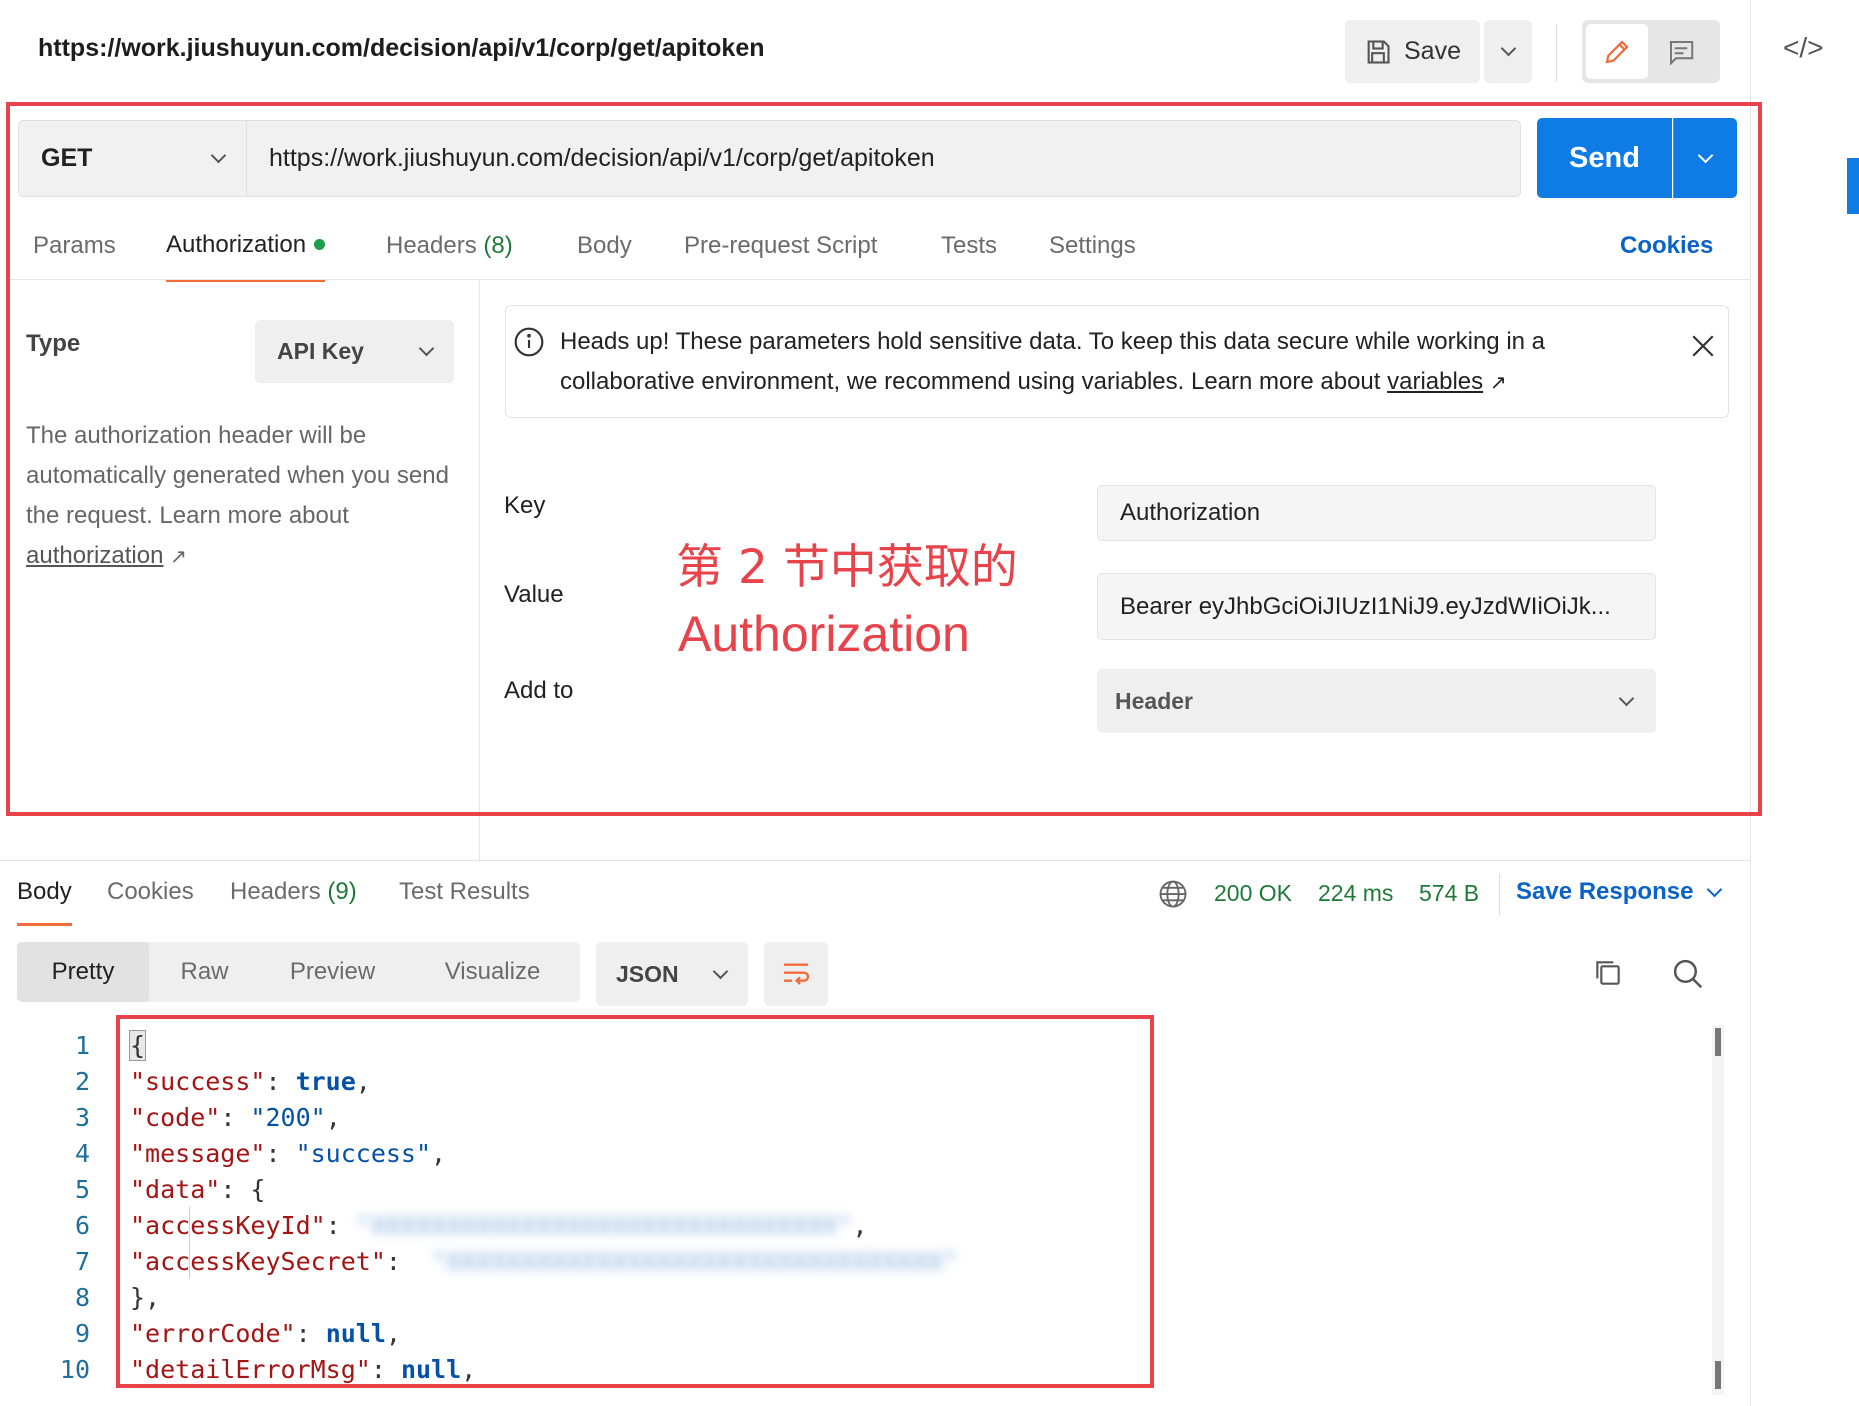 This screenshot has width=1859, height=1406. I want to click on wrap-lines-icon, so click(797, 974).